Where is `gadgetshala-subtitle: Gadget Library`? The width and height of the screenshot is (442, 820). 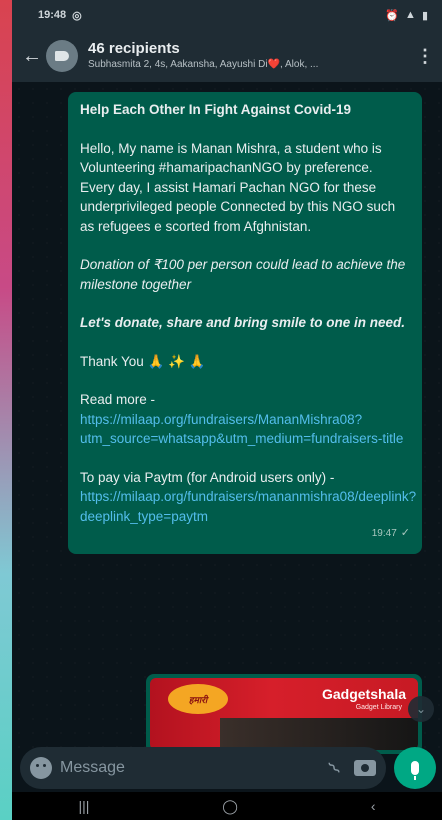
gadgetshala-subtitle: Gadget Library is located at coordinates (378, 707).